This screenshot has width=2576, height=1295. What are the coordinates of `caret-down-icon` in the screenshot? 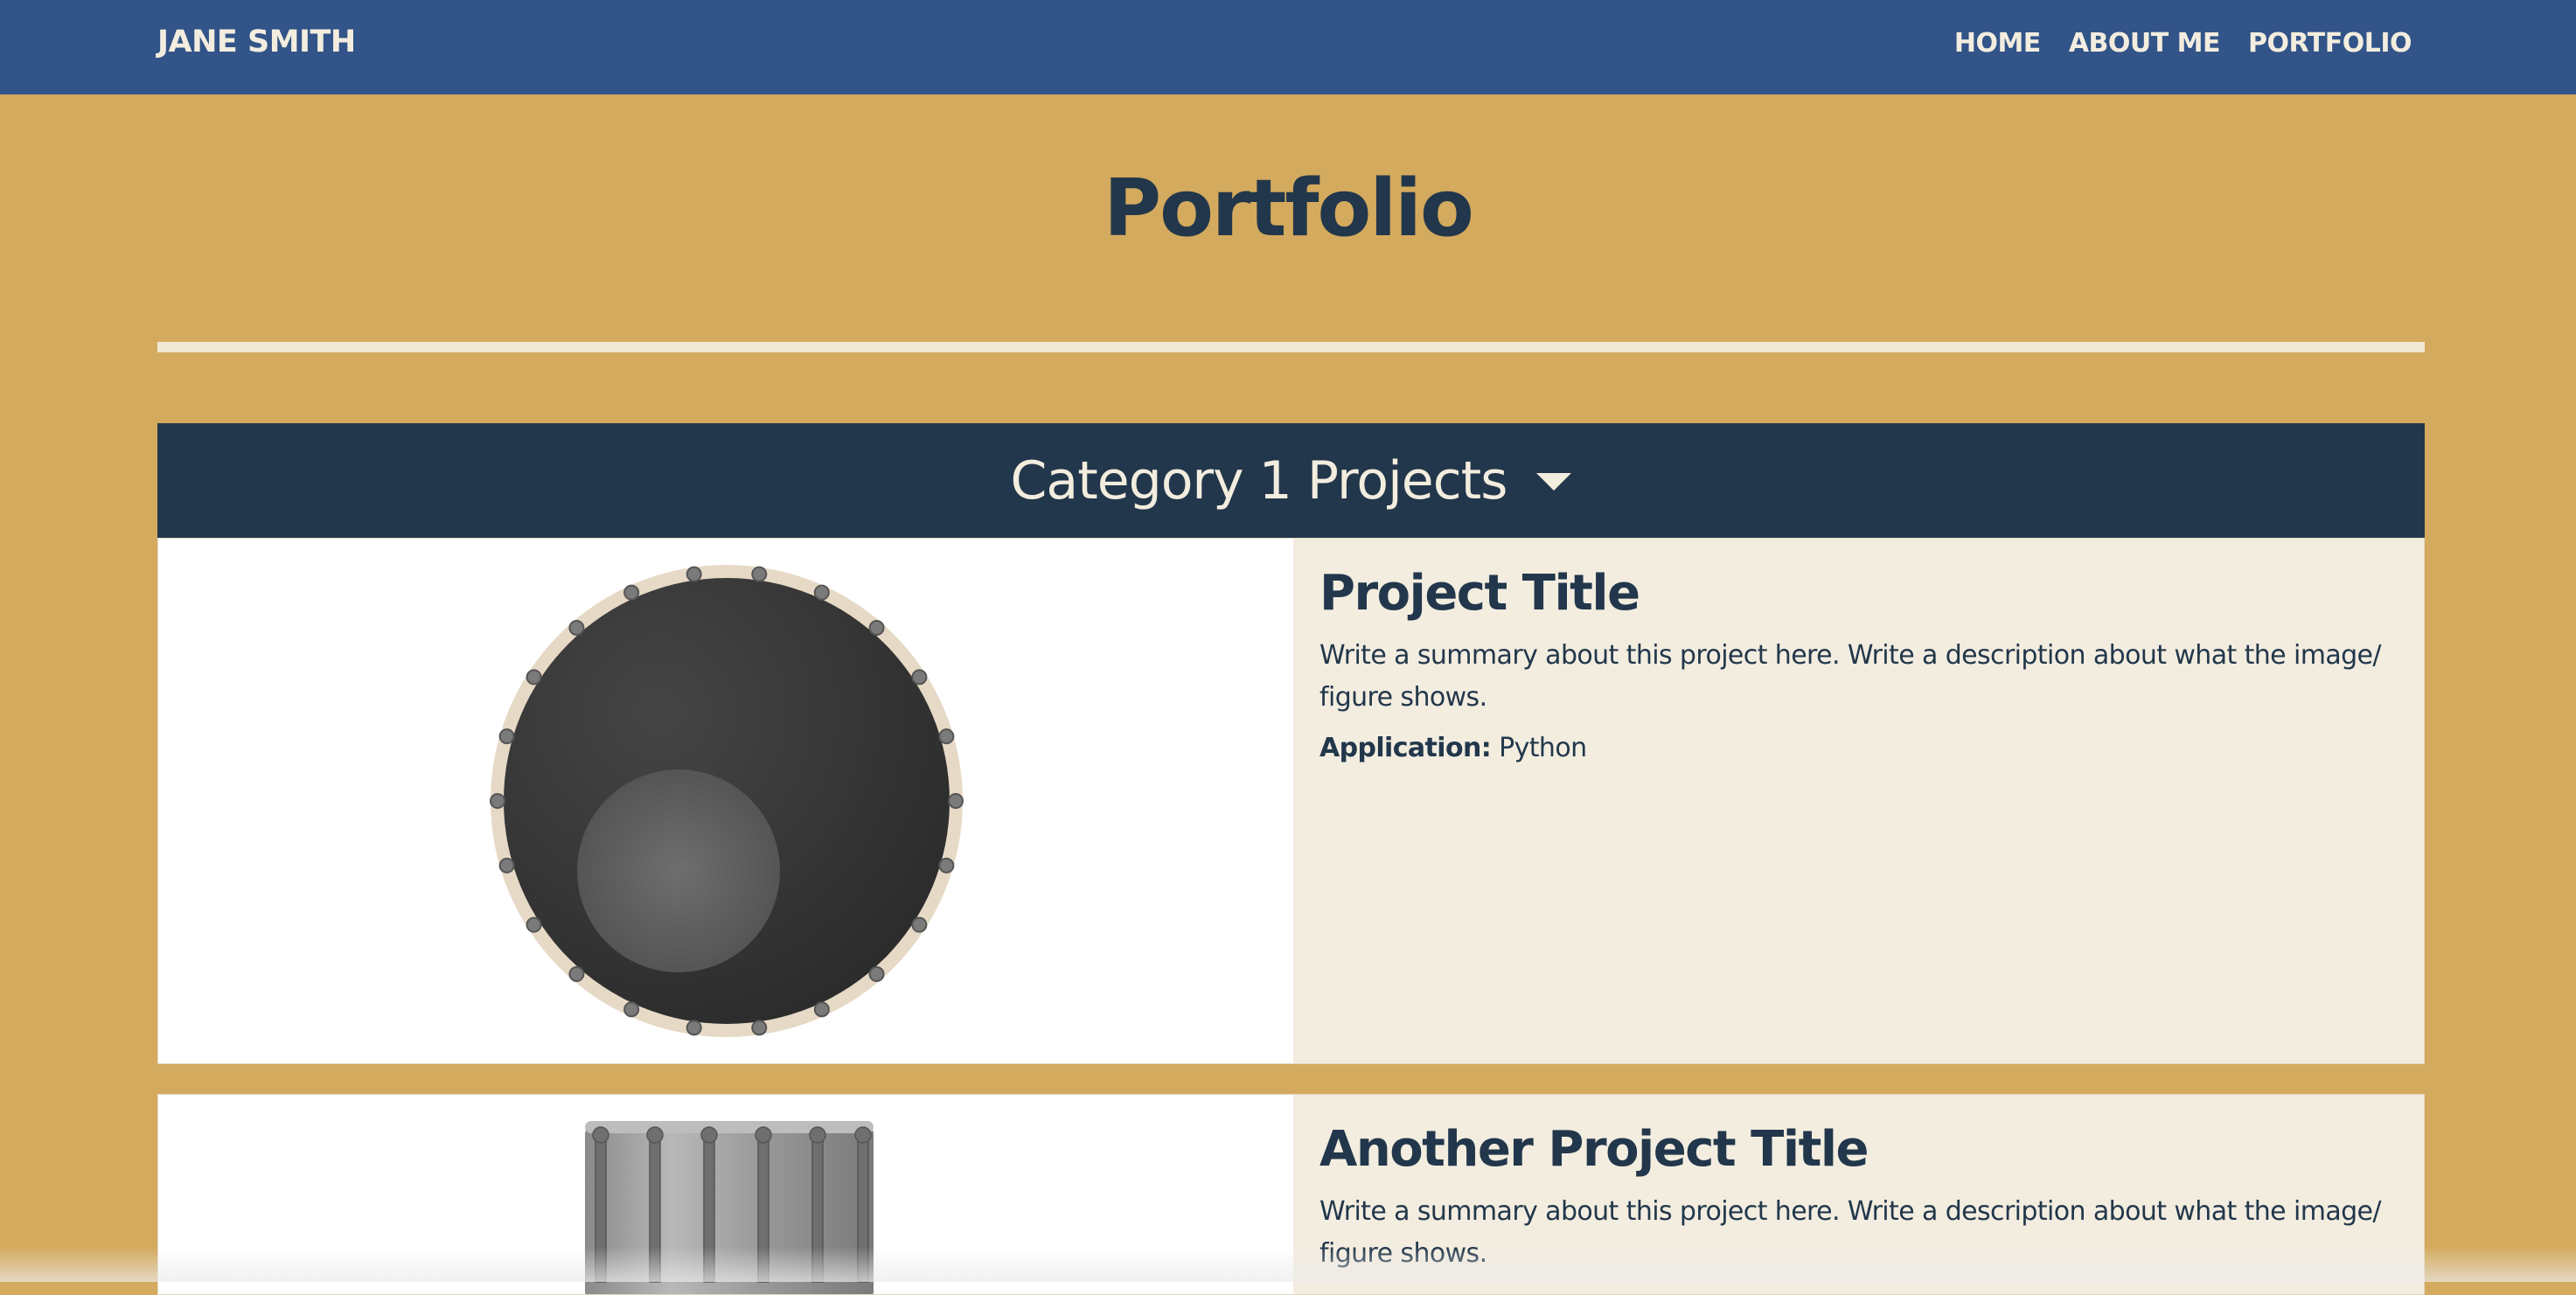 It's located at (1554, 481).